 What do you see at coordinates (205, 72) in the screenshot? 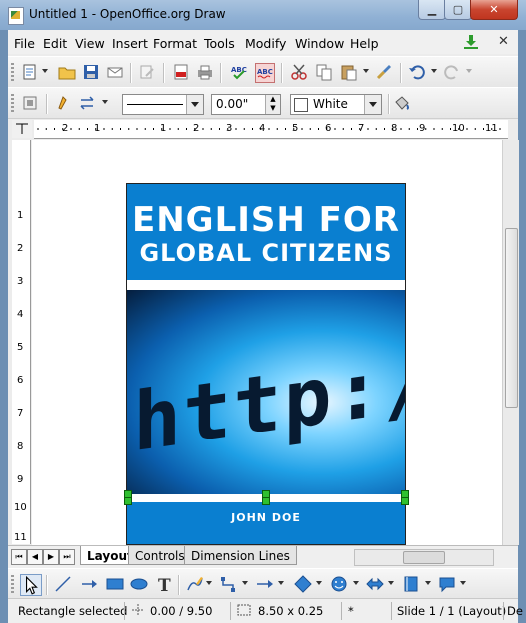
I see `print-icon` at bounding box center [205, 72].